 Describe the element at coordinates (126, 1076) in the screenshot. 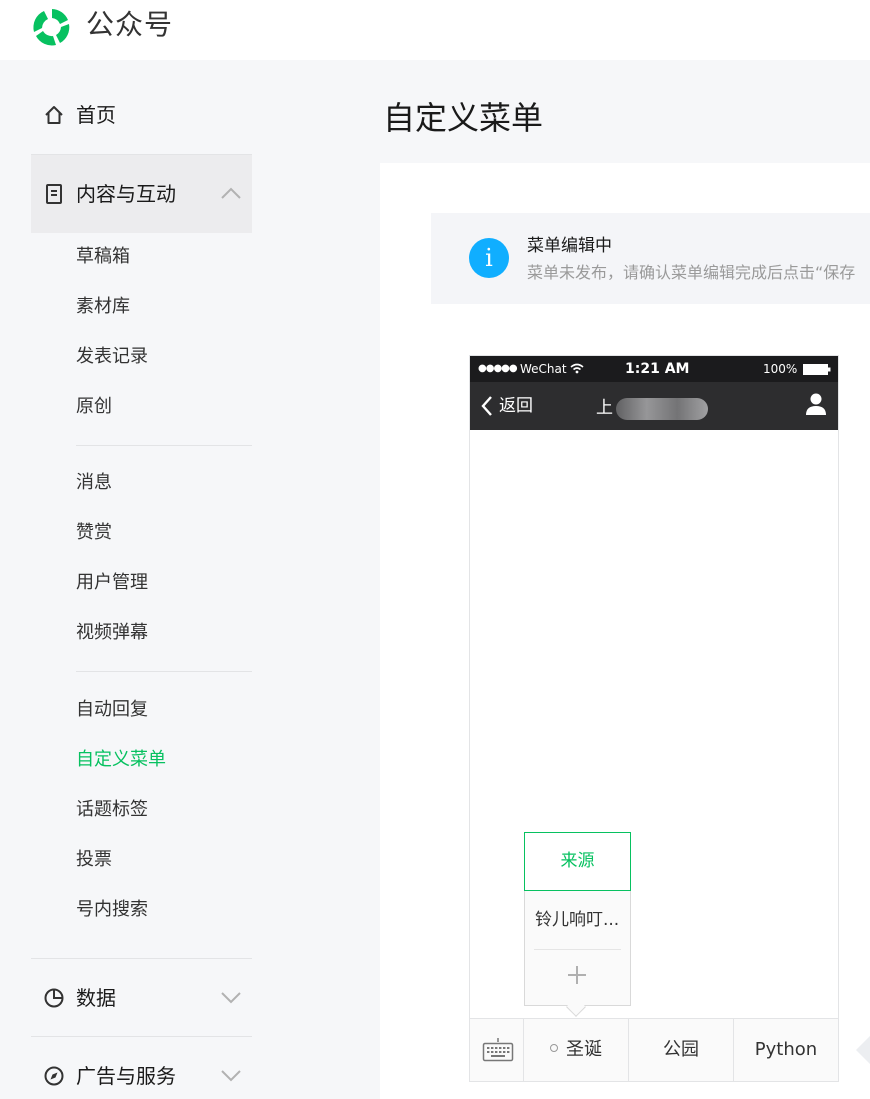

I see `sidebar-item-label: 广告与服务` at that location.